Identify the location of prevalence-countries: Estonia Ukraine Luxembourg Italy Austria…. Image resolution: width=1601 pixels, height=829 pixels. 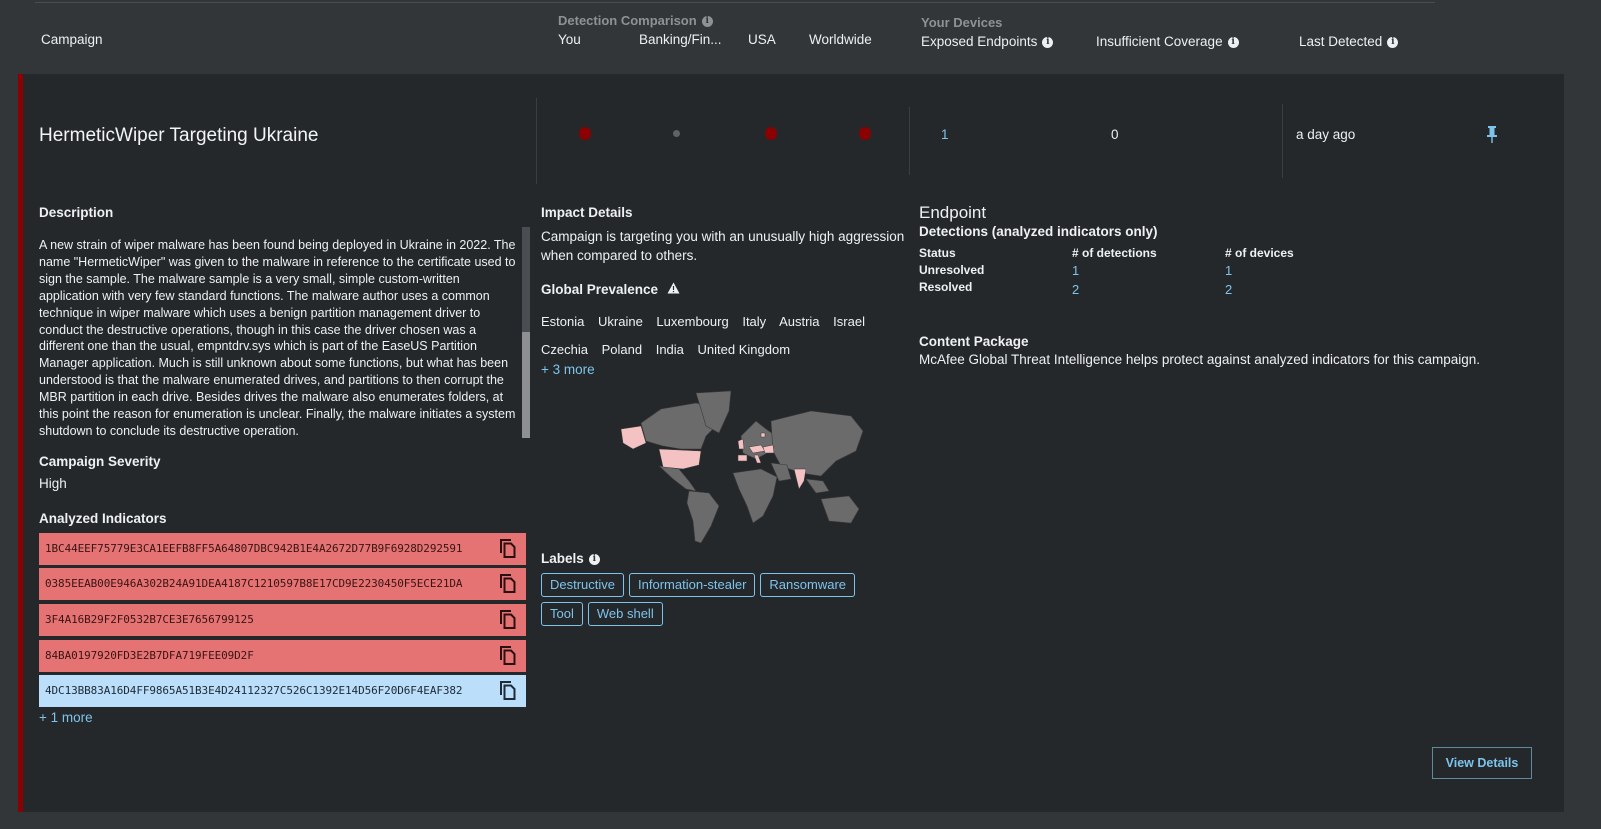
(721, 336).